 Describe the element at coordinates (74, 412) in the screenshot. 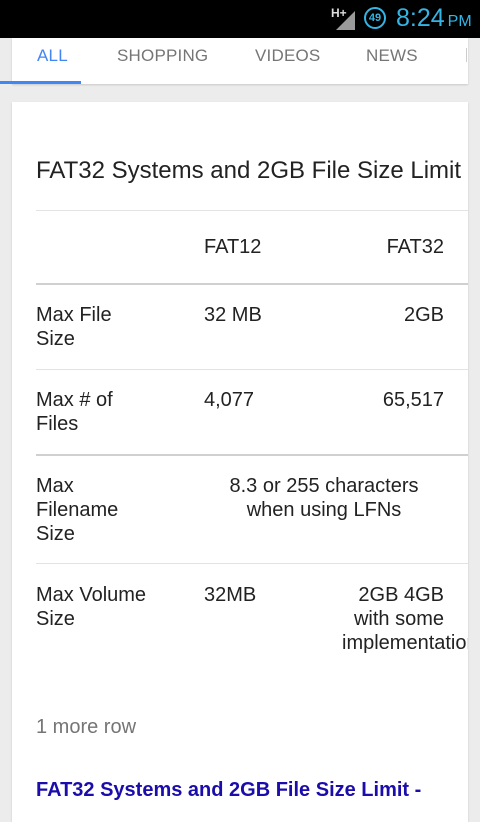

I see `row-label: Max # of Files` at that location.